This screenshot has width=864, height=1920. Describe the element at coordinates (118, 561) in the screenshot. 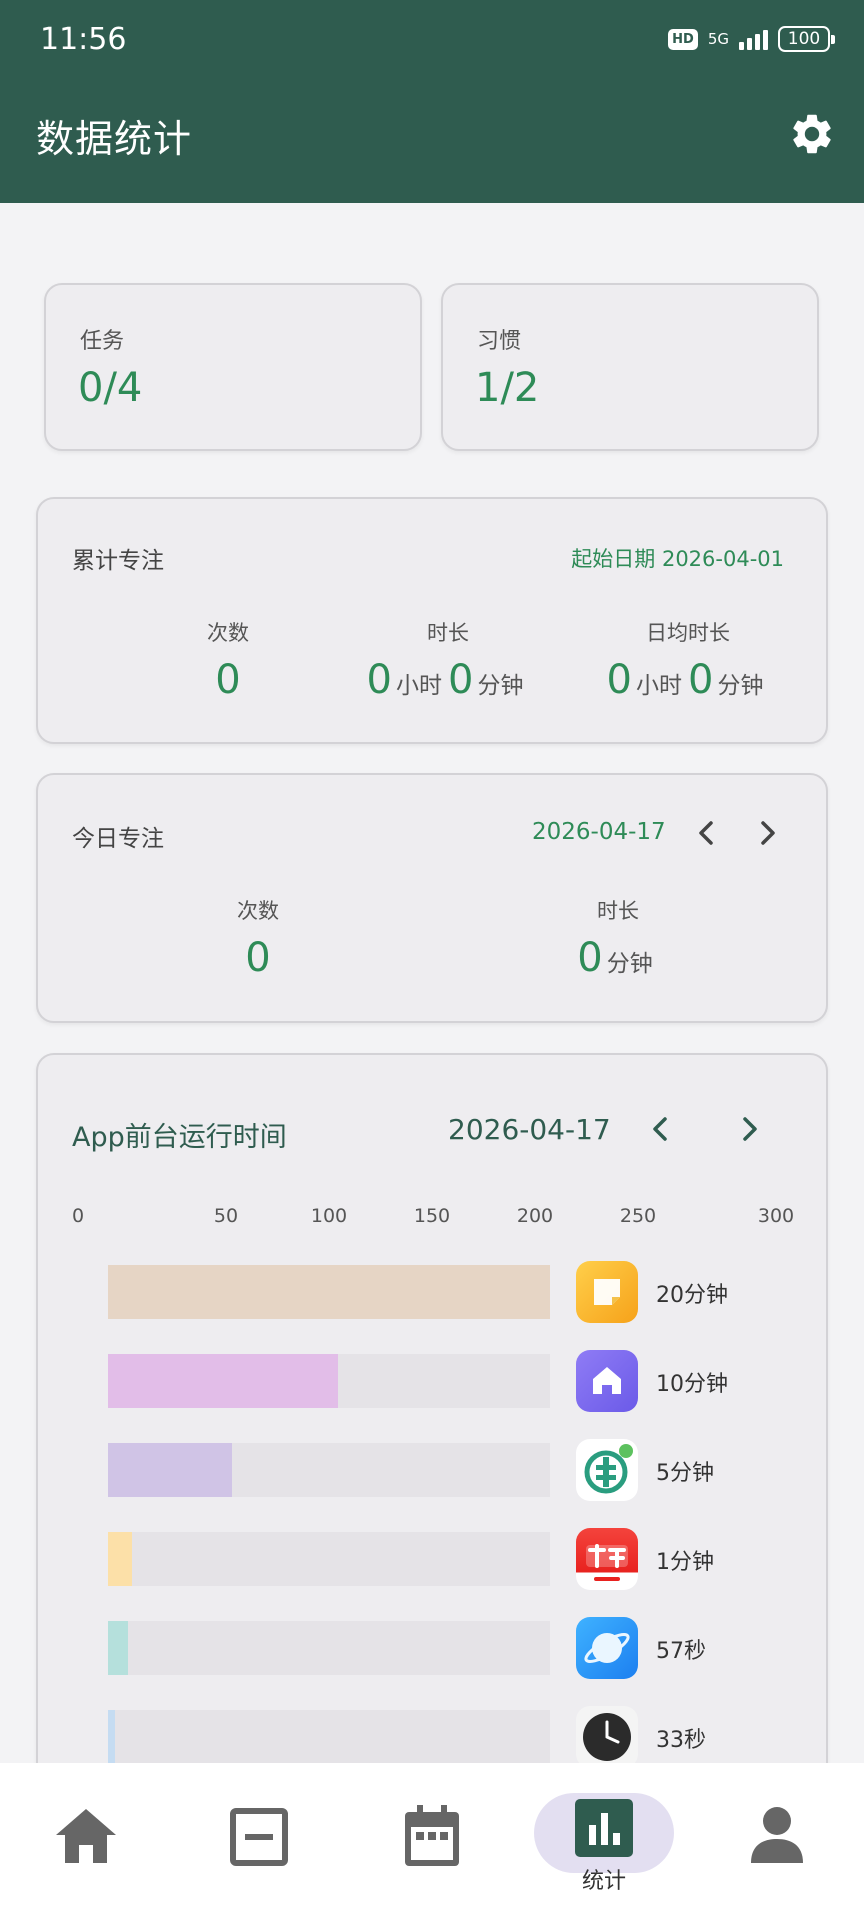

I see `cumulative-focus-title: 累计专注` at that location.